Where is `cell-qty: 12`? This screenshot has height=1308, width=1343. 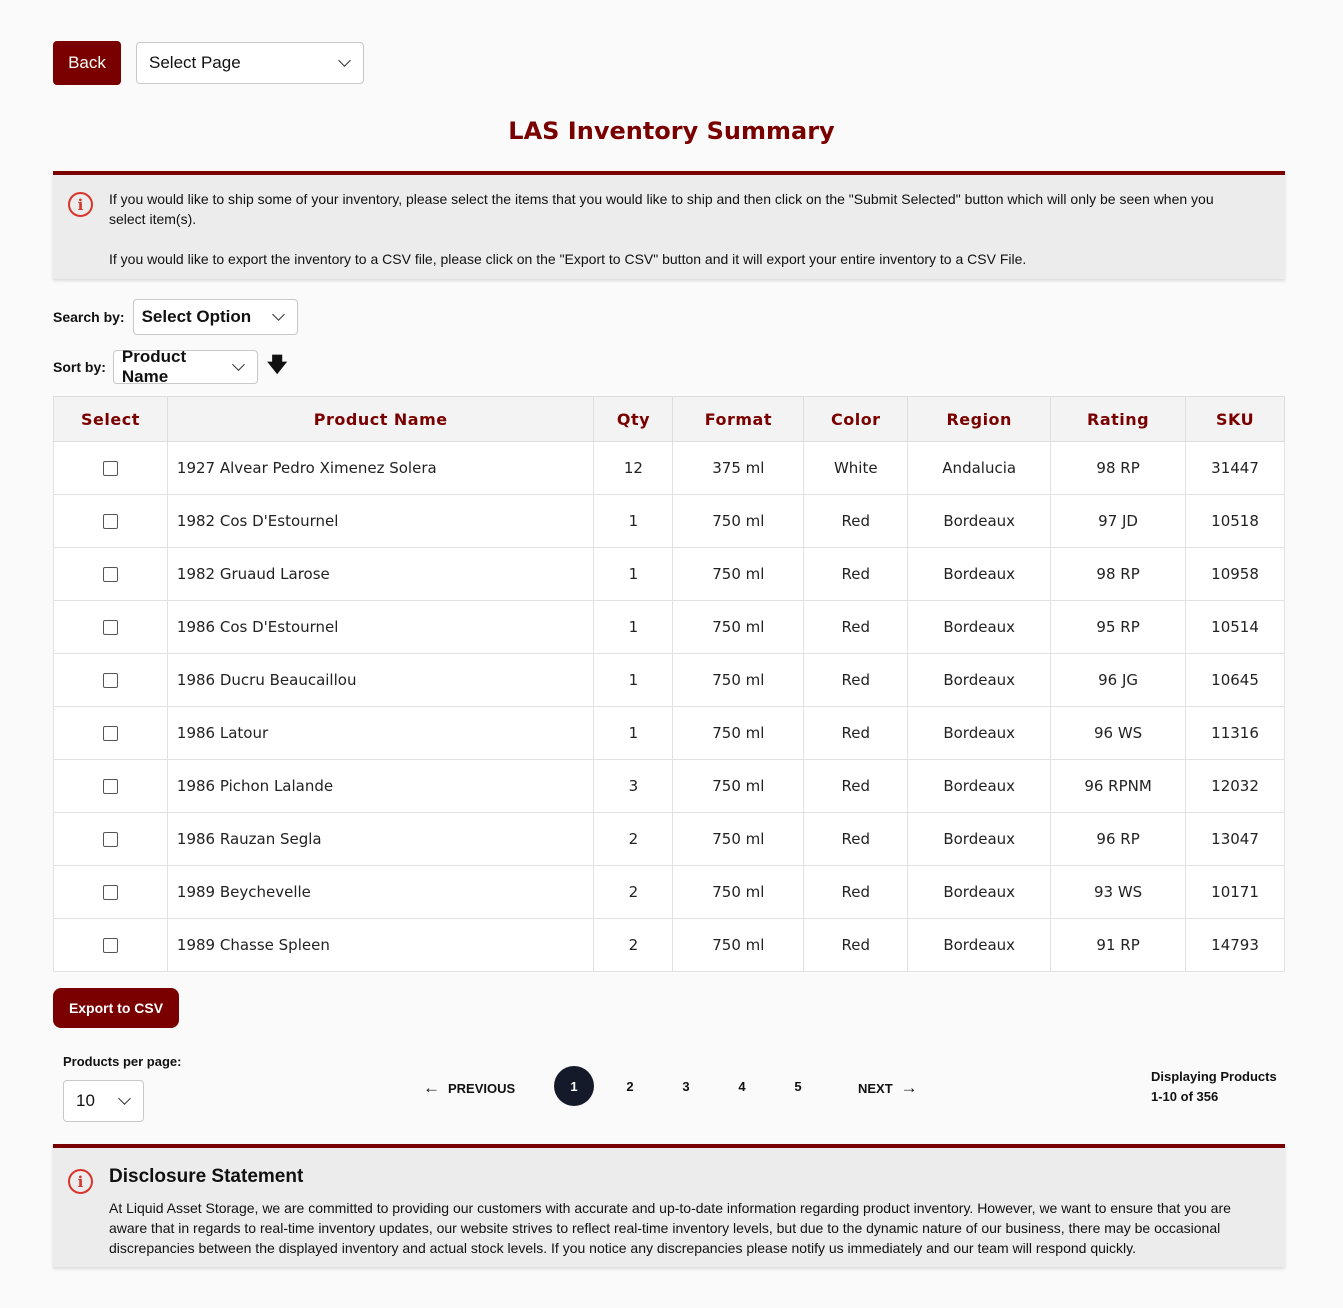
cell-qty: 12 is located at coordinates (633, 468).